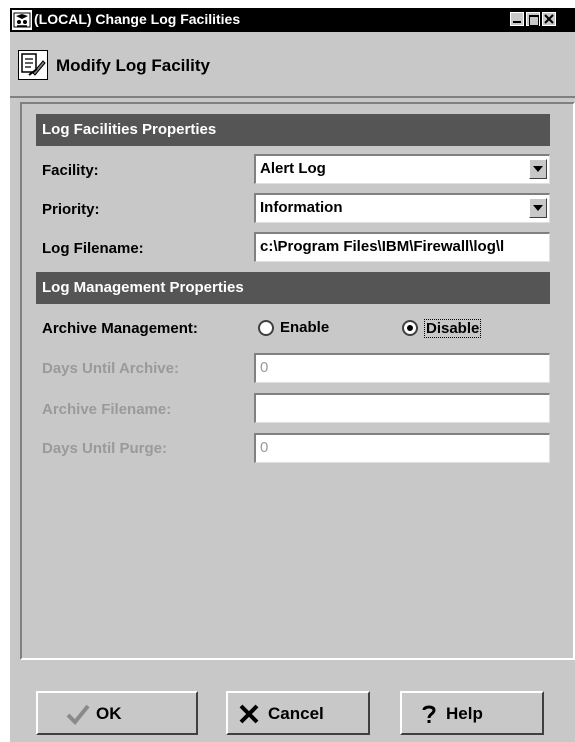 This screenshot has height=742, width=575. What do you see at coordinates (402, 208) in the screenshot?
I see `priority-dropdown: Information` at bounding box center [402, 208].